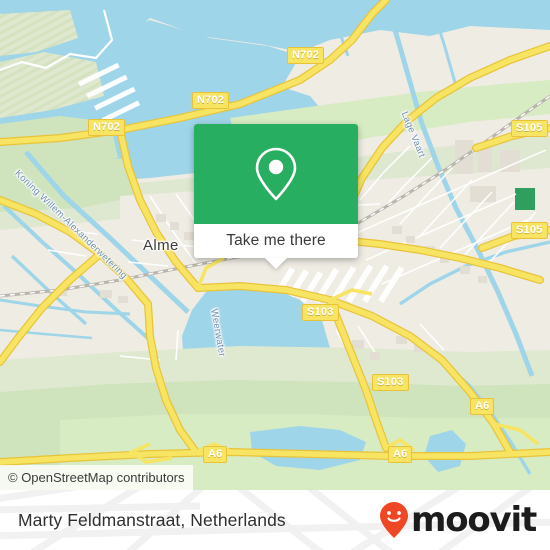 This screenshot has width=550, height=550. What do you see at coordinates (393, 520) in the screenshot?
I see `moovit-smiley-pin-icon` at bounding box center [393, 520].